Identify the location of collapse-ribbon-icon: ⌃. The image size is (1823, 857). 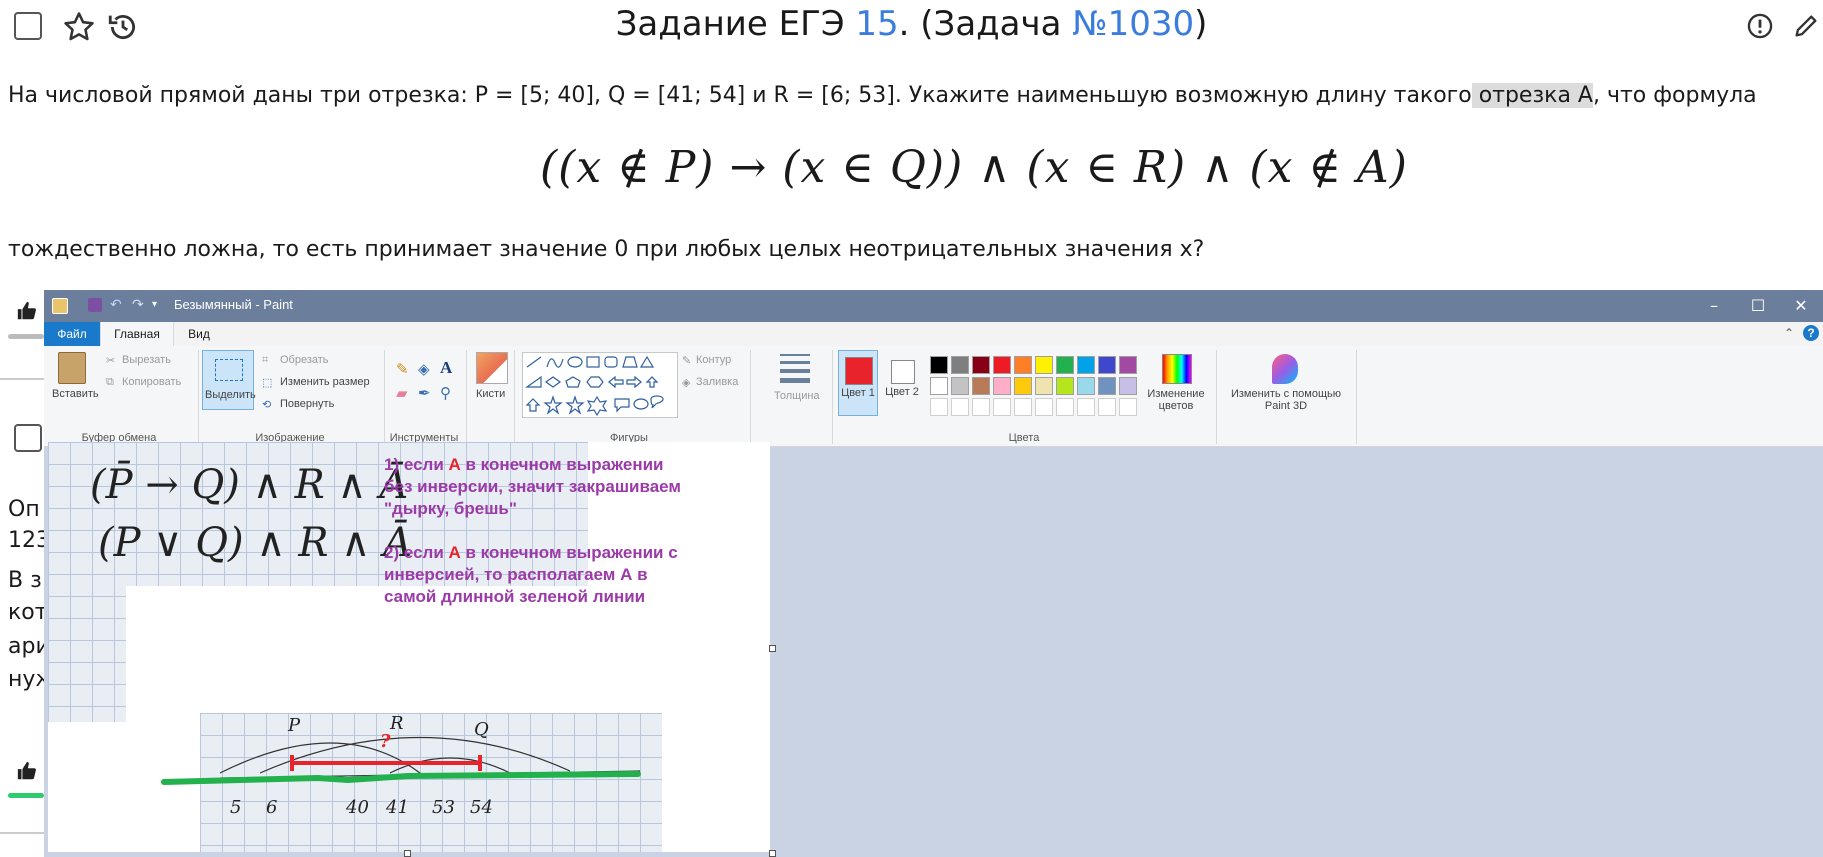
(1789, 333).